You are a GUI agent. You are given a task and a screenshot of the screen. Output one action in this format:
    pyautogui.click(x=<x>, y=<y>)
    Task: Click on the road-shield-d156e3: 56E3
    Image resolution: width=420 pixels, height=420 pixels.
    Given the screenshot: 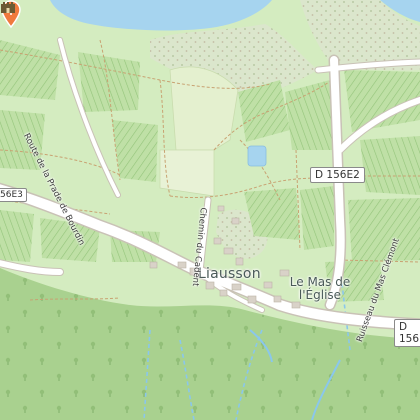 What is the action you would take?
    pyautogui.click(x=13, y=195)
    